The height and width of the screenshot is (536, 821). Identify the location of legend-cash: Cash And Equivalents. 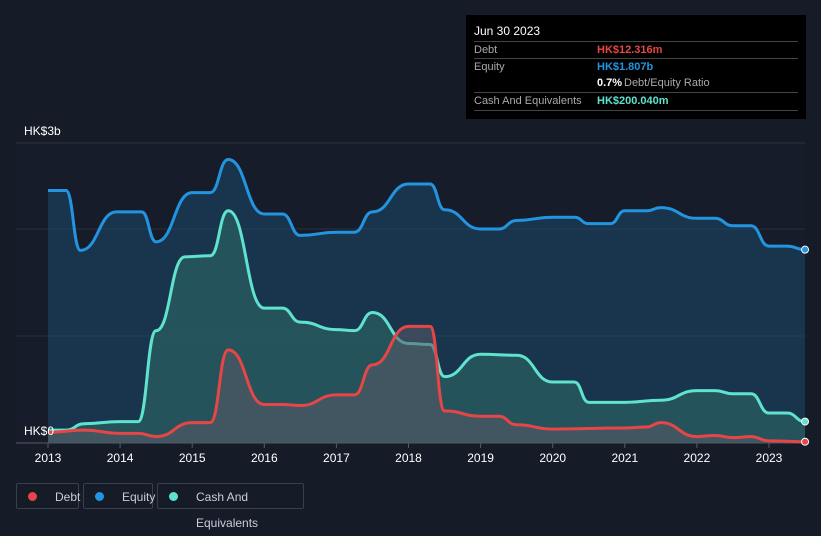
(230, 506).